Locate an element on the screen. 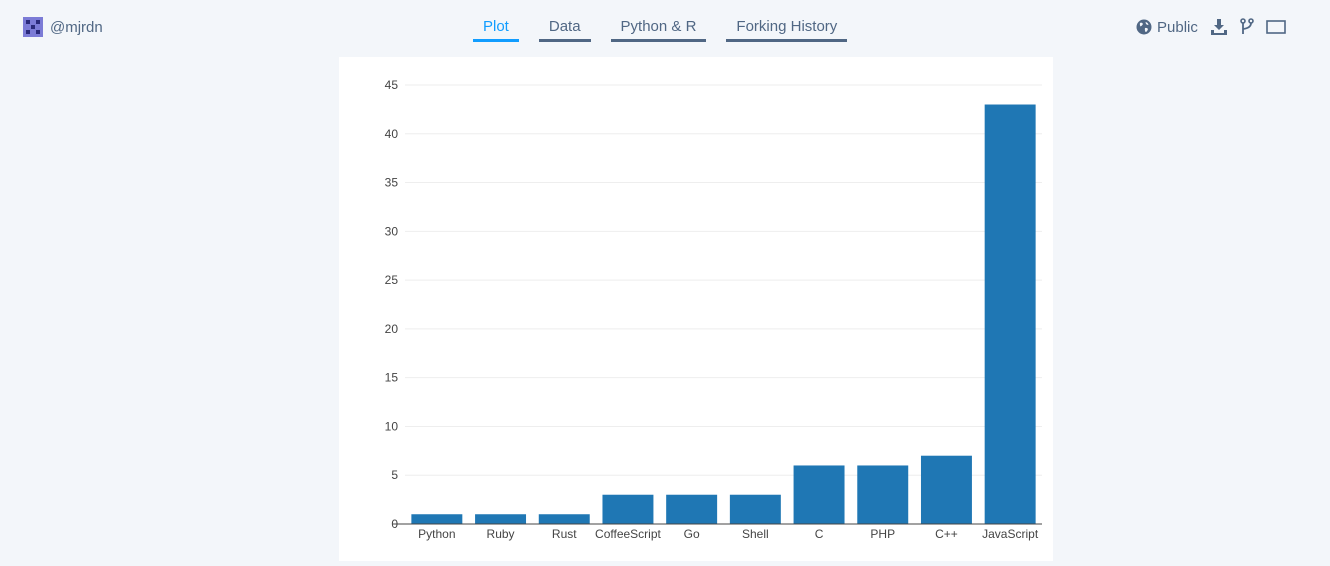  y-tick-label: 40 is located at coordinates (392, 134).